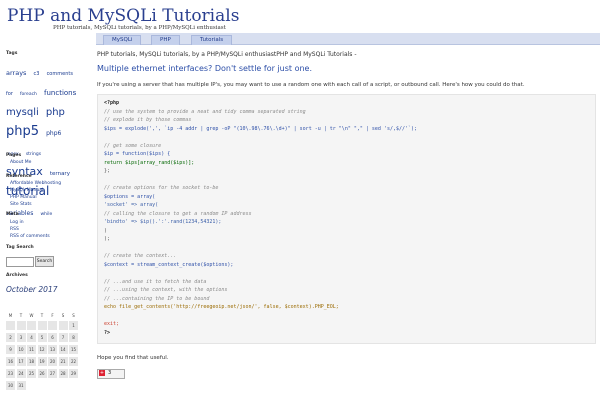 The image size is (600, 400). I want to click on calendar-cell: 15, so click(73, 349).